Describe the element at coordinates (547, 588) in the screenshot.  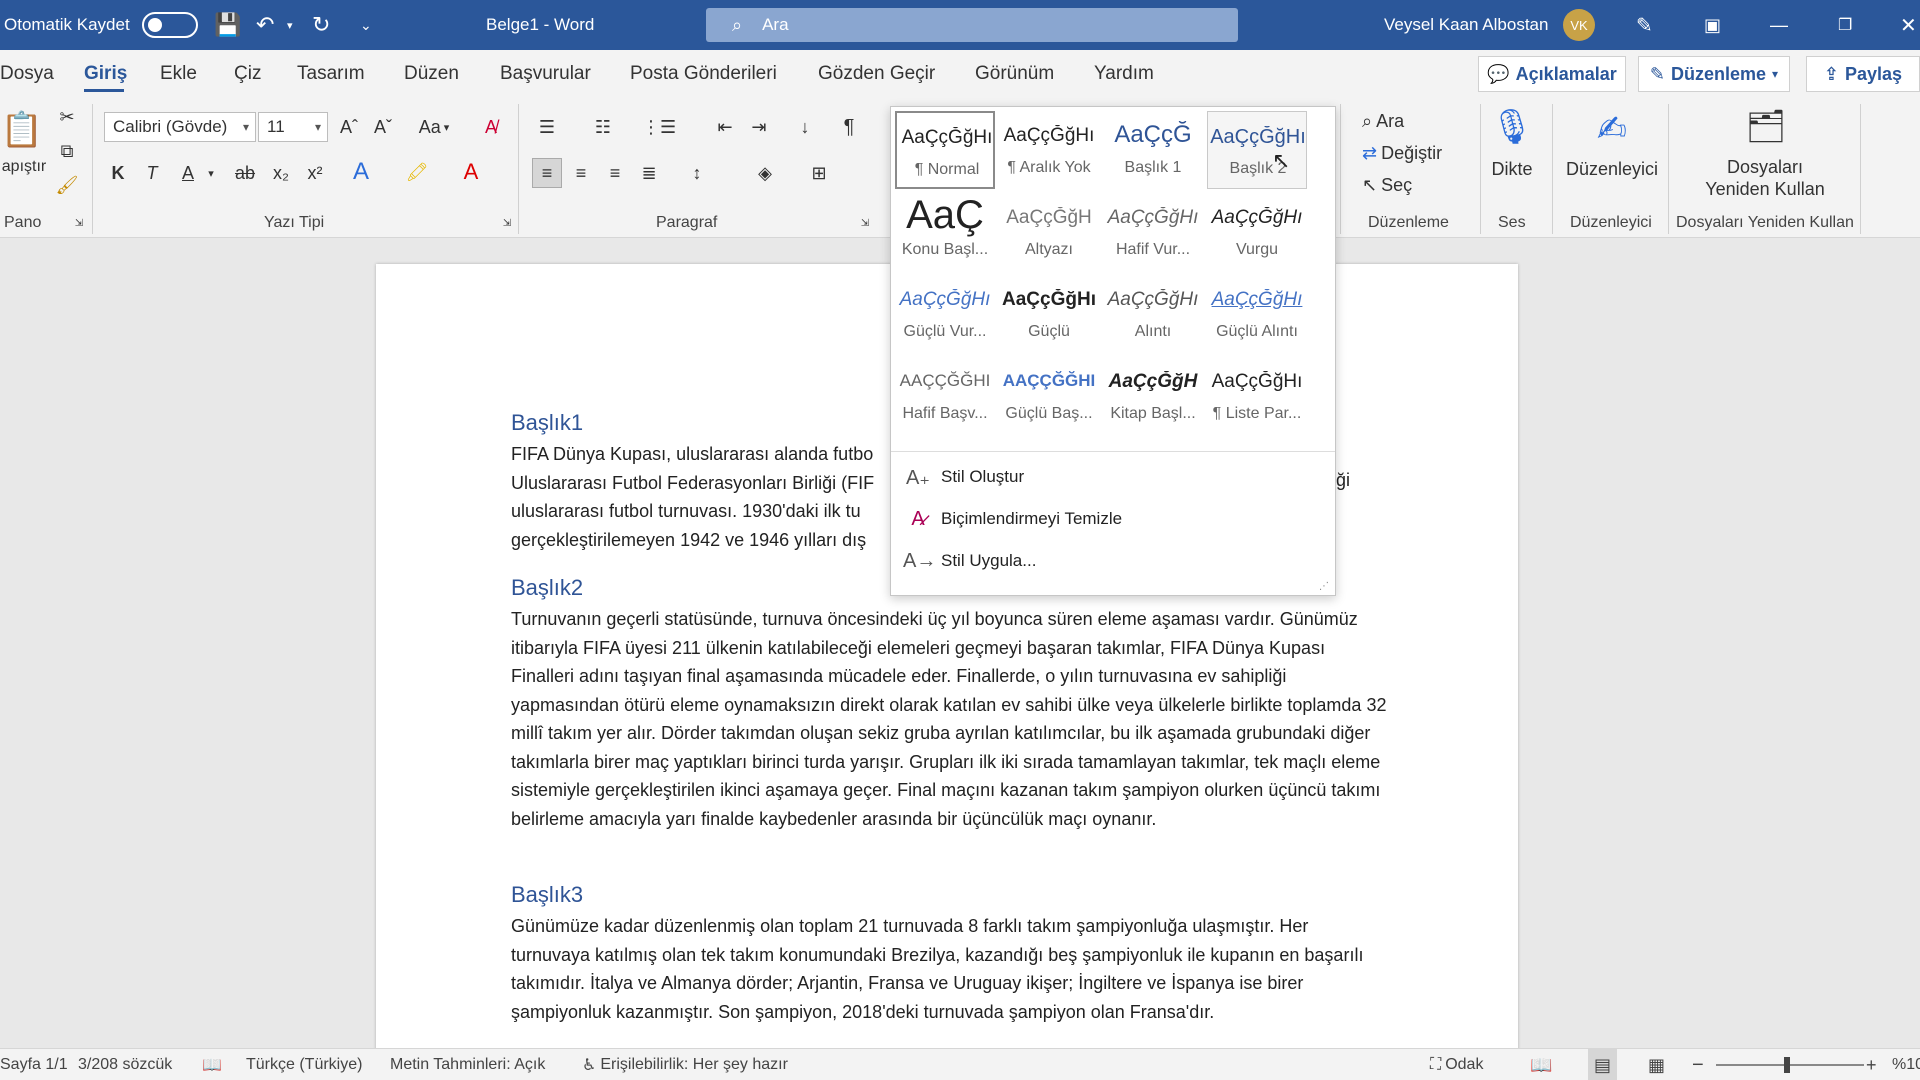
I see `heading-2: Başlık2` at that location.